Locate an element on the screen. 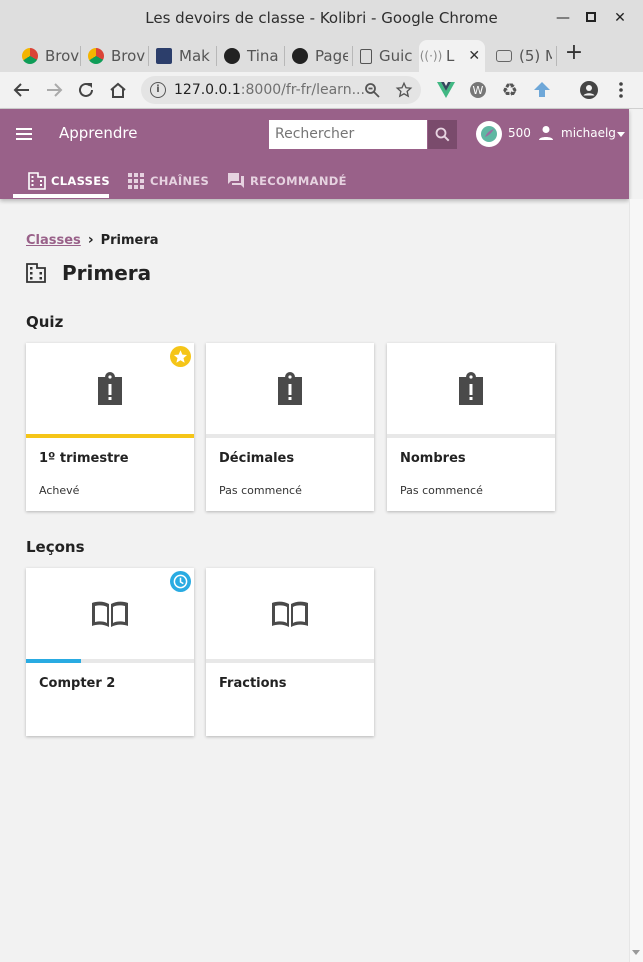 Image resolution: width=643 pixels, height=962 pixels. back-icon is located at coordinates (22, 90).